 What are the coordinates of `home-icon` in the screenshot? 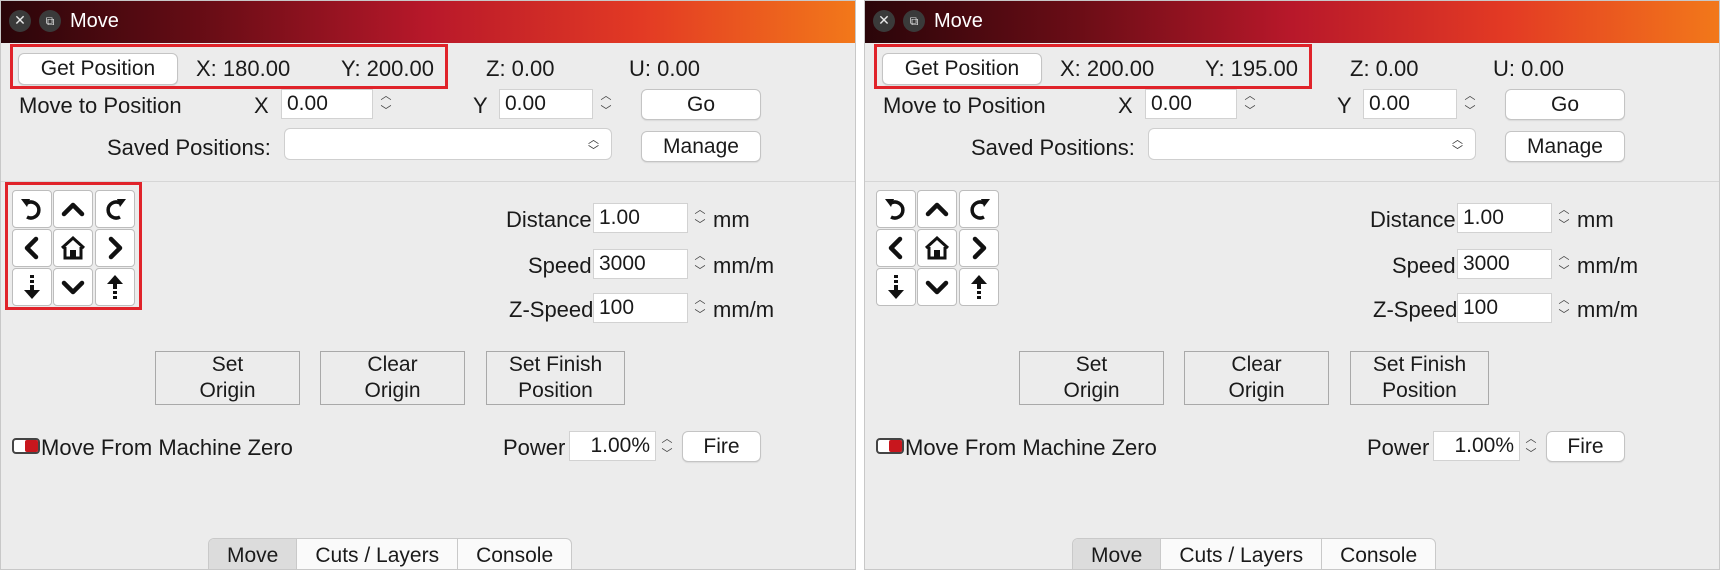 It's located at (937, 247).